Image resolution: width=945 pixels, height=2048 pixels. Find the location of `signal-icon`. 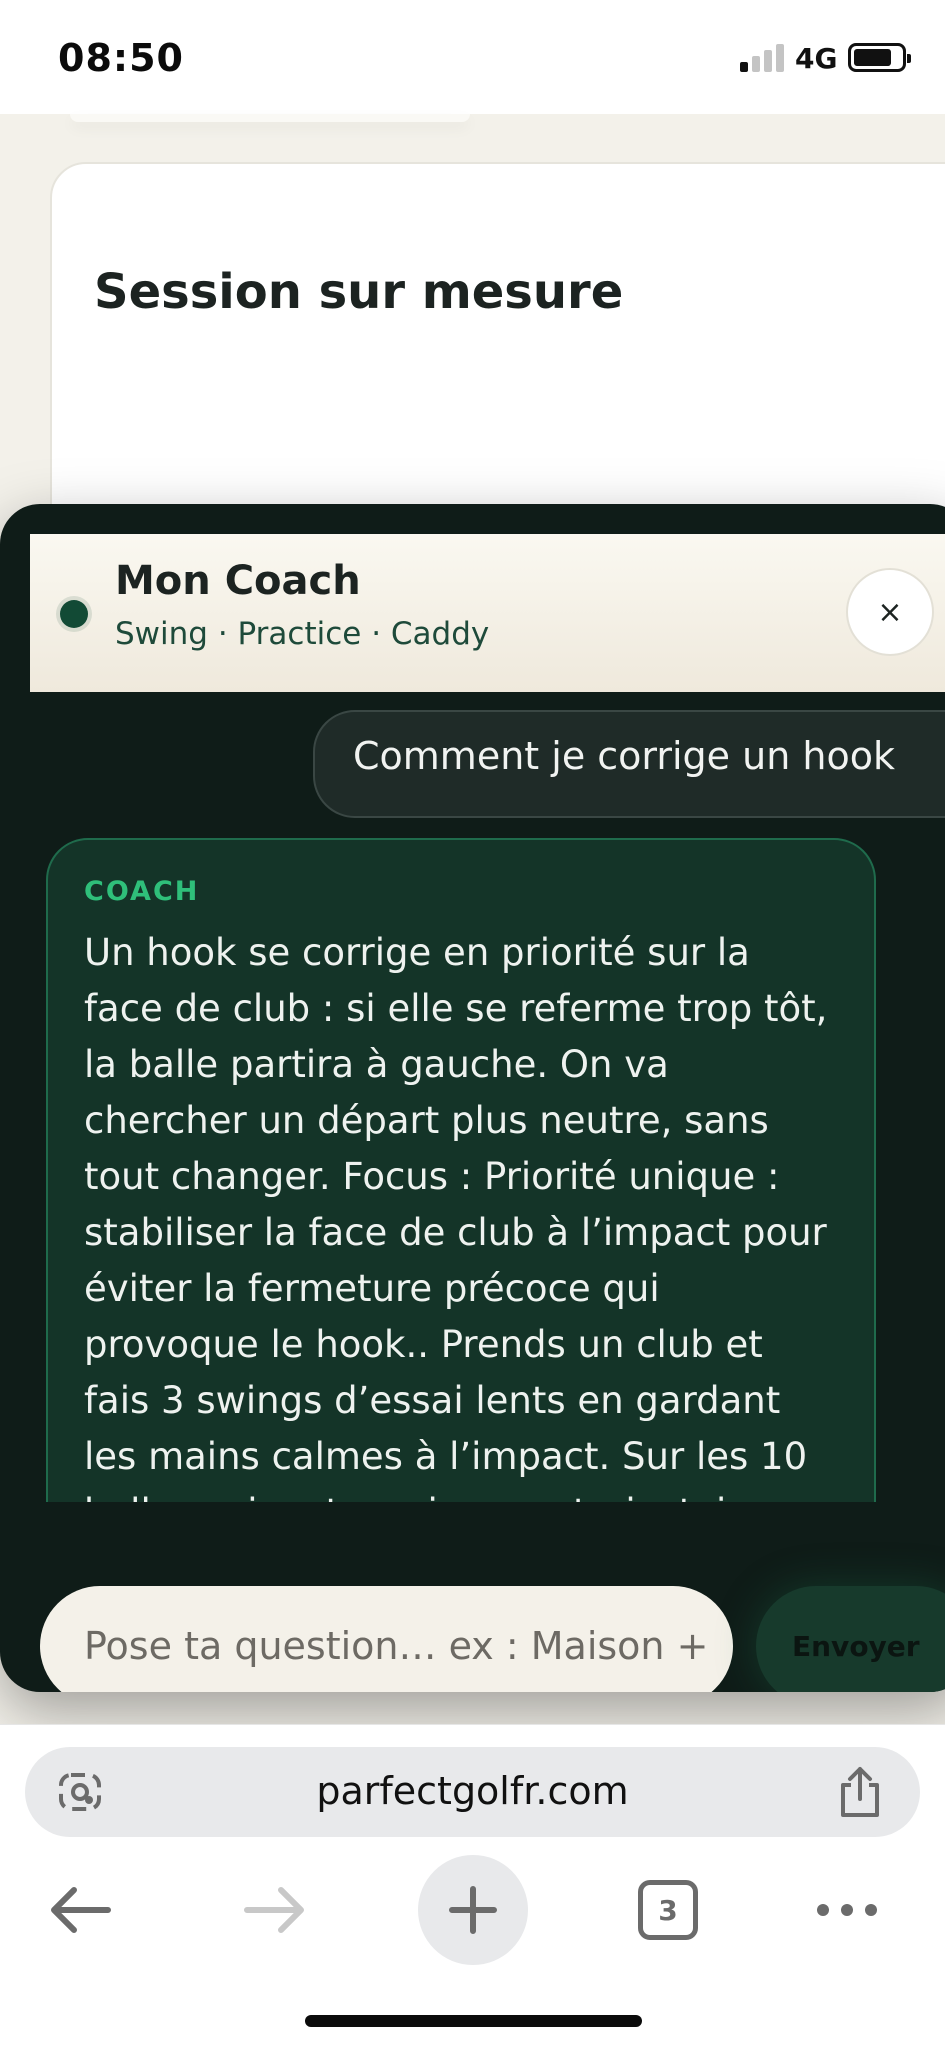

signal-icon is located at coordinates (763, 58).